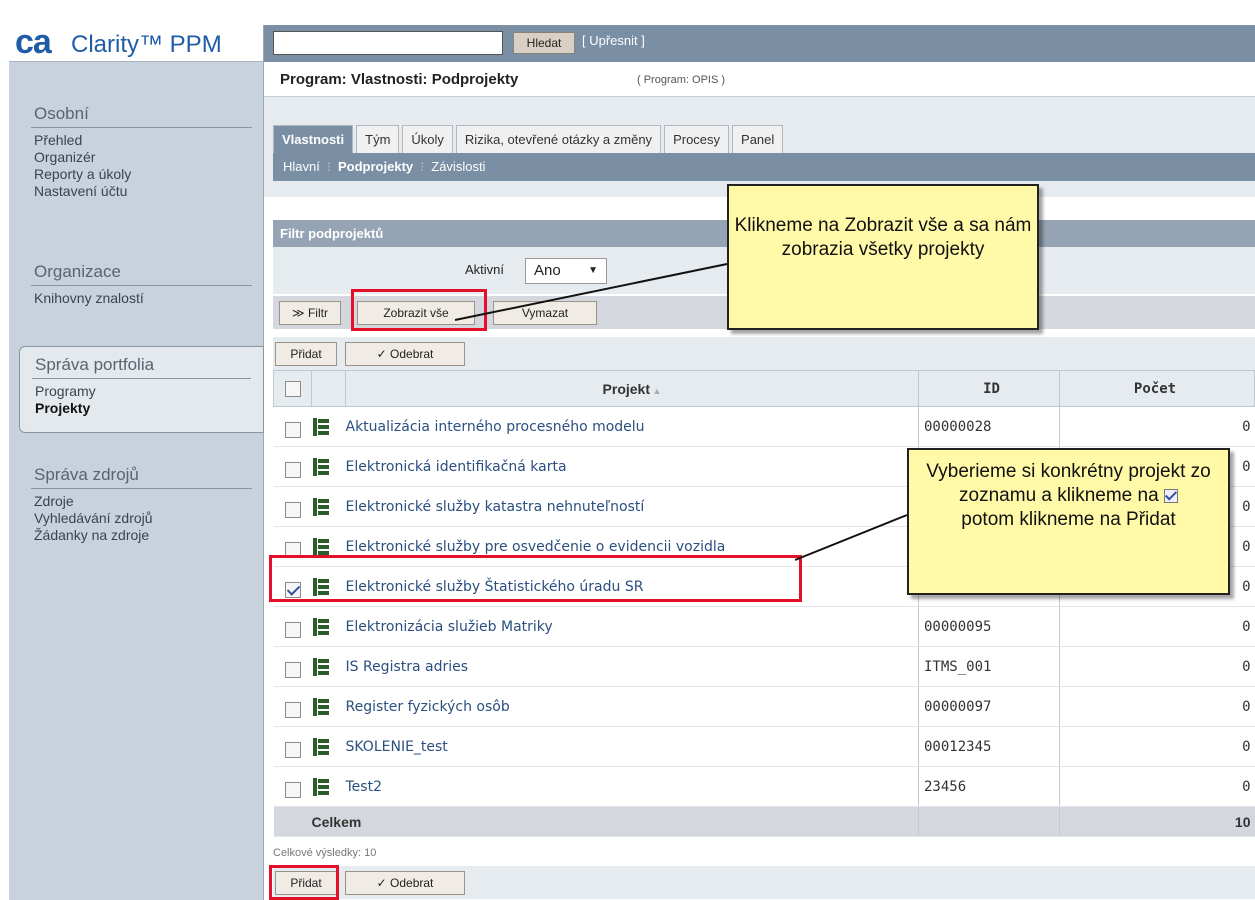  I want to click on sidebar-item-overview: Přehled, so click(136, 140).